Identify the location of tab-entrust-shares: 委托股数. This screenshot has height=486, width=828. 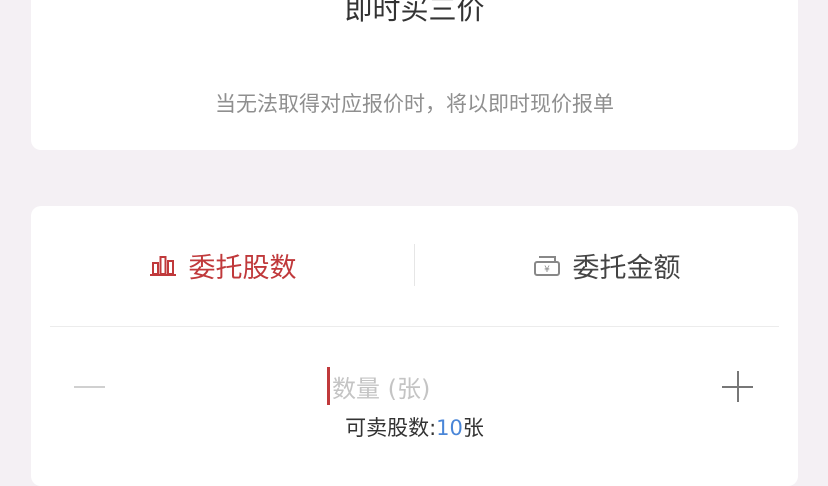
(222, 265).